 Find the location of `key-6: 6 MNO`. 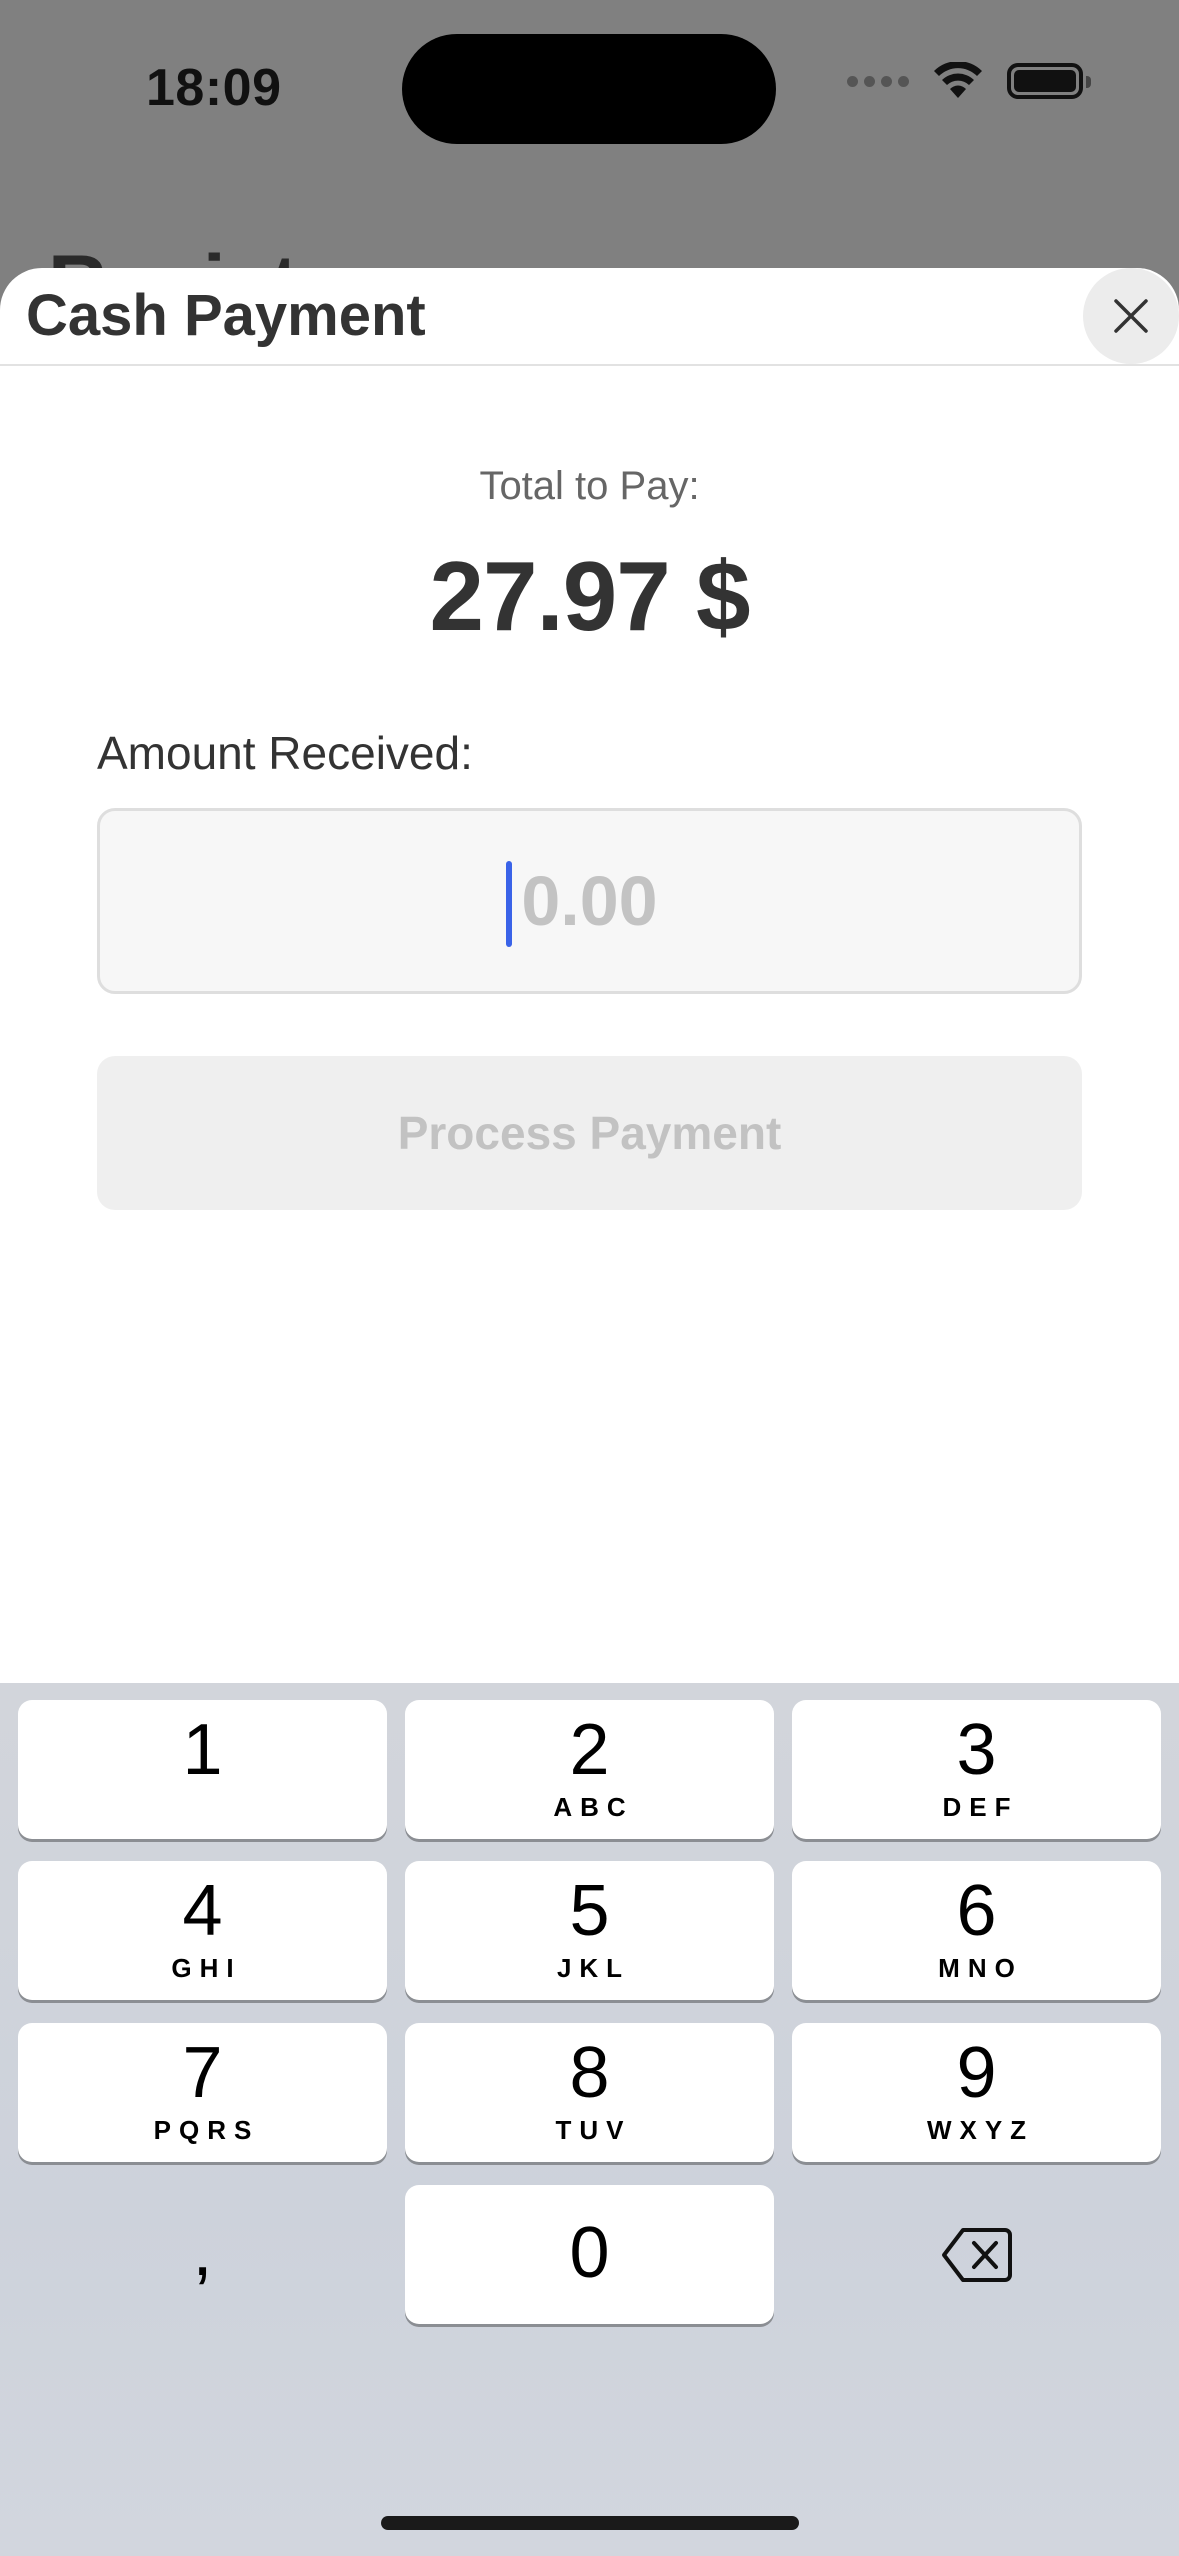

key-6: 6 MNO is located at coordinates (976, 1930).